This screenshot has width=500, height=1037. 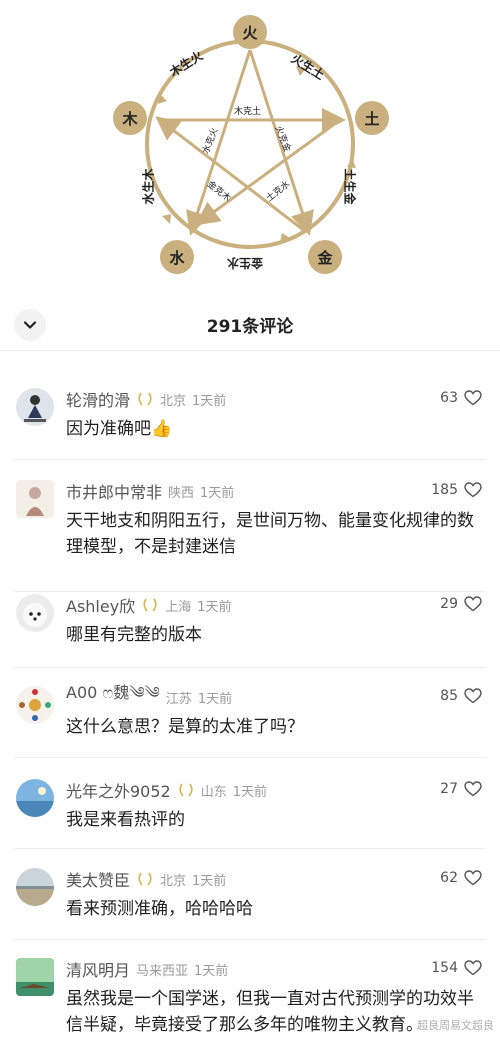 What do you see at coordinates (148, 186) in the screenshot?
I see `label-water-wood: 水生木` at bounding box center [148, 186].